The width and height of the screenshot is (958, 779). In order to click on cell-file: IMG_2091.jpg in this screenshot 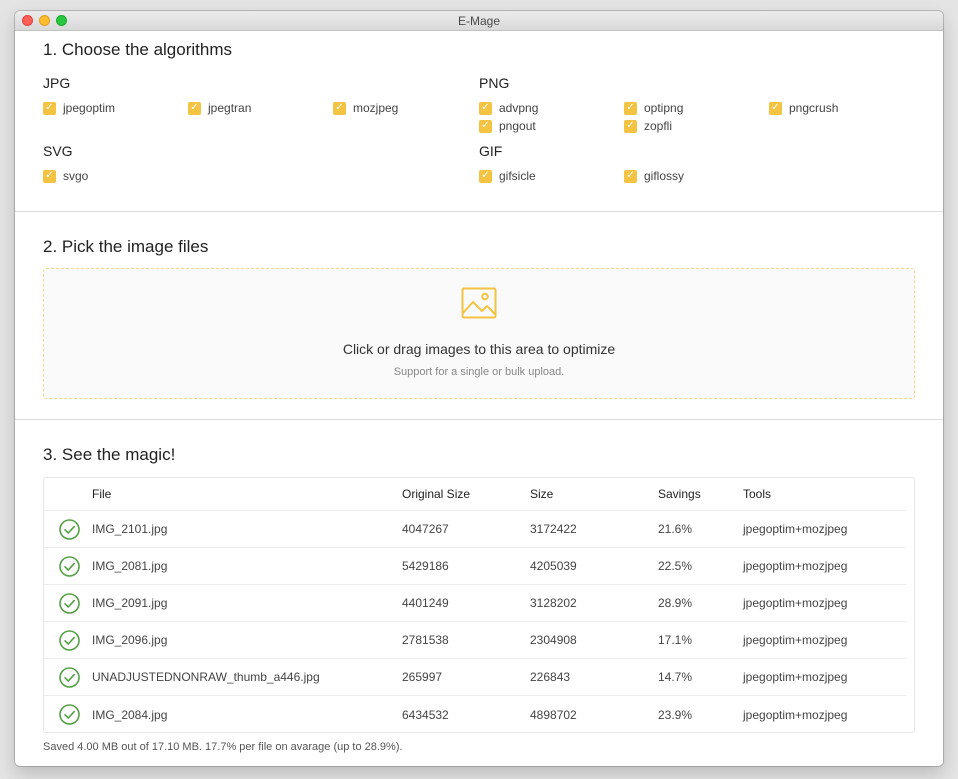, I will do `click(130, 603)`.